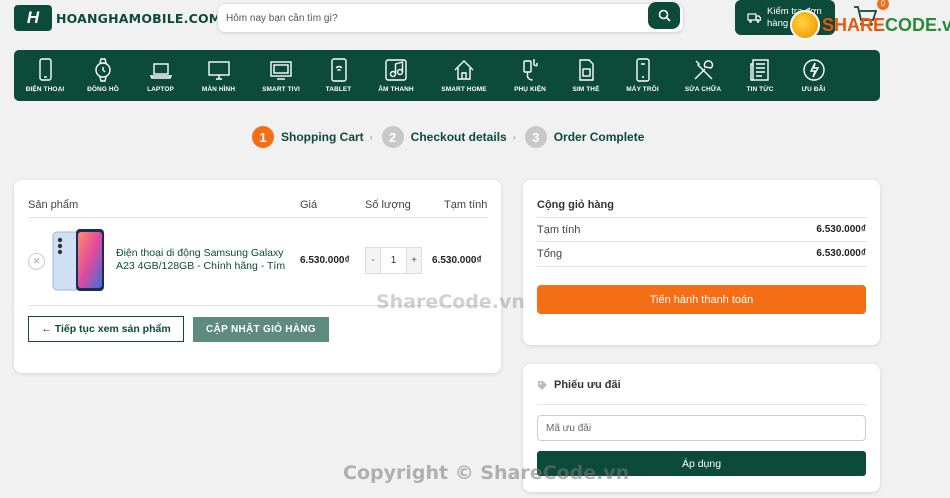  I want to click on col-header-price: Giá, so click(309, 205).